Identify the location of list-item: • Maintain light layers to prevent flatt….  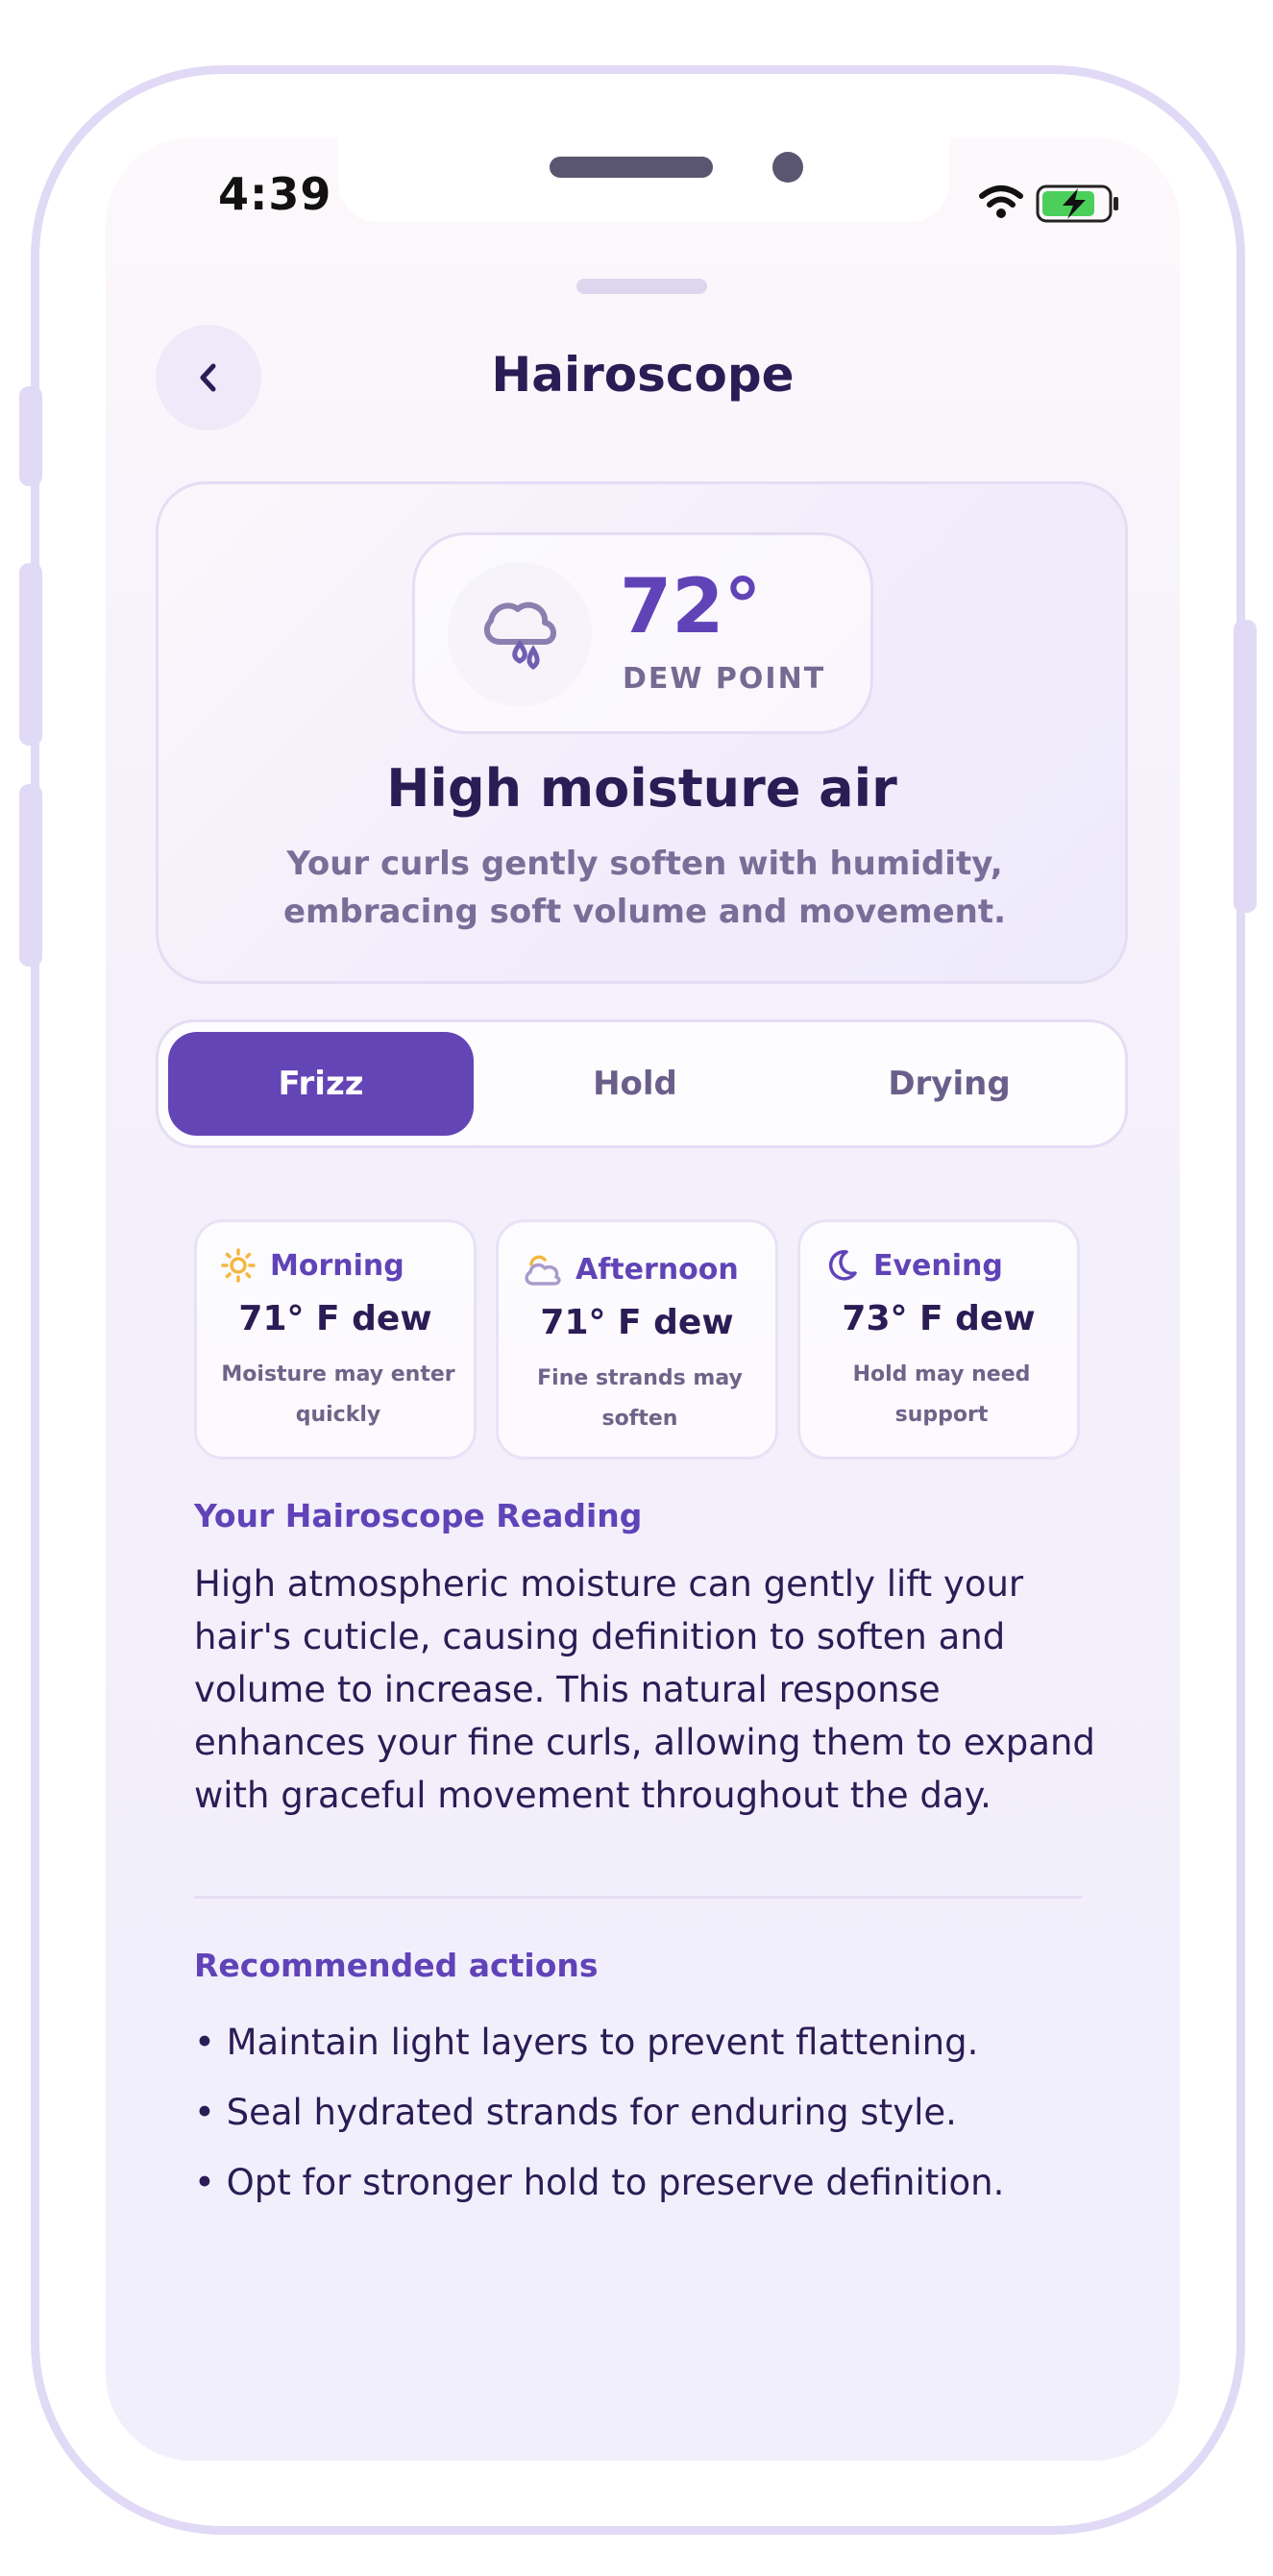
(586, 2042).